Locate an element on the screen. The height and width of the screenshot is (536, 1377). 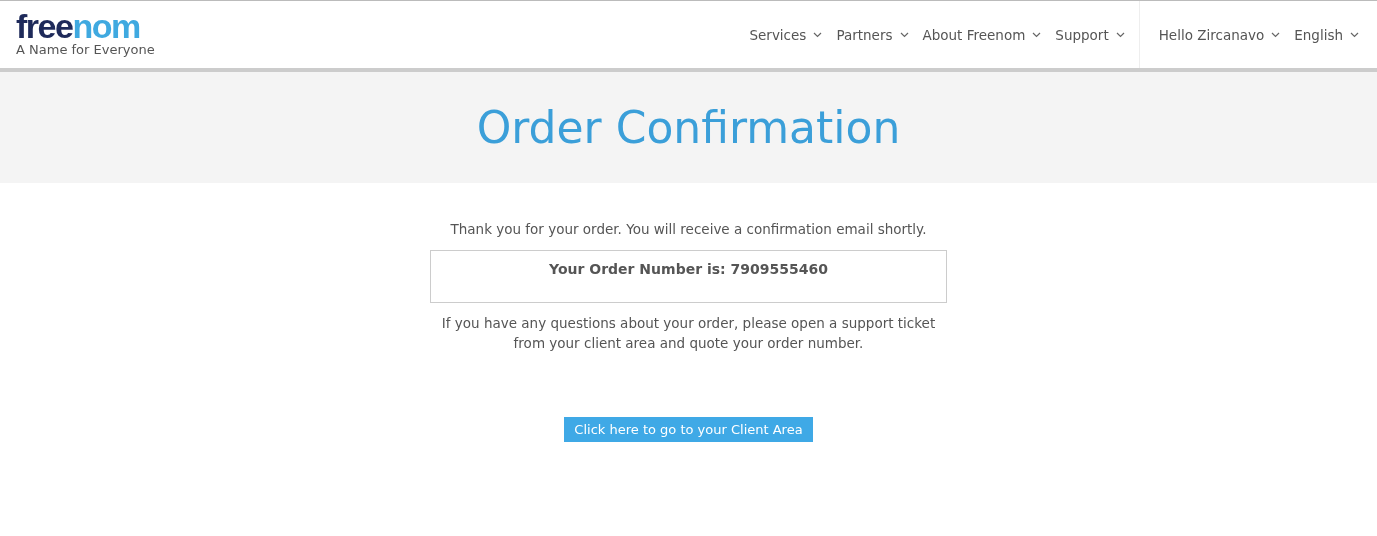
logo: freenom is located at coordinates (85, 26).